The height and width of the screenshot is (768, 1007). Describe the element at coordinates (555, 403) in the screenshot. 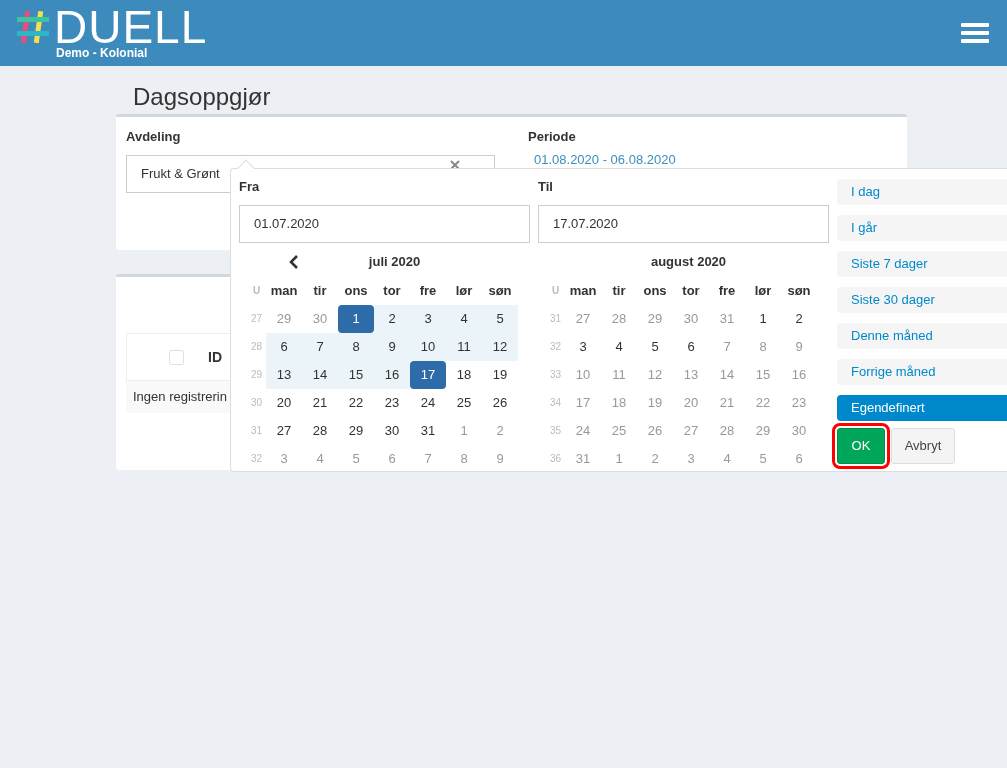

I see `week-number: 34` at that location.